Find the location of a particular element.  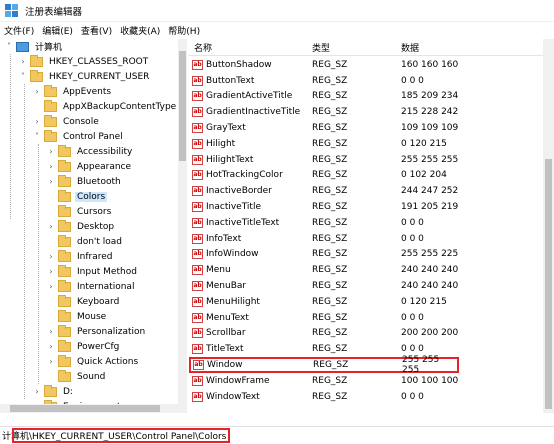

value-name: WindowText is located at coordinates (233, 396).